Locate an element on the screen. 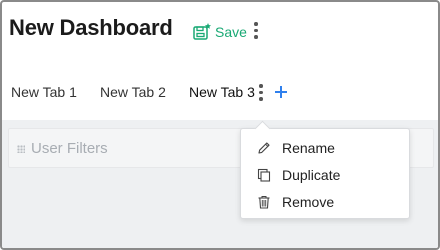  trash-icon is located at coordinates (264, 202).